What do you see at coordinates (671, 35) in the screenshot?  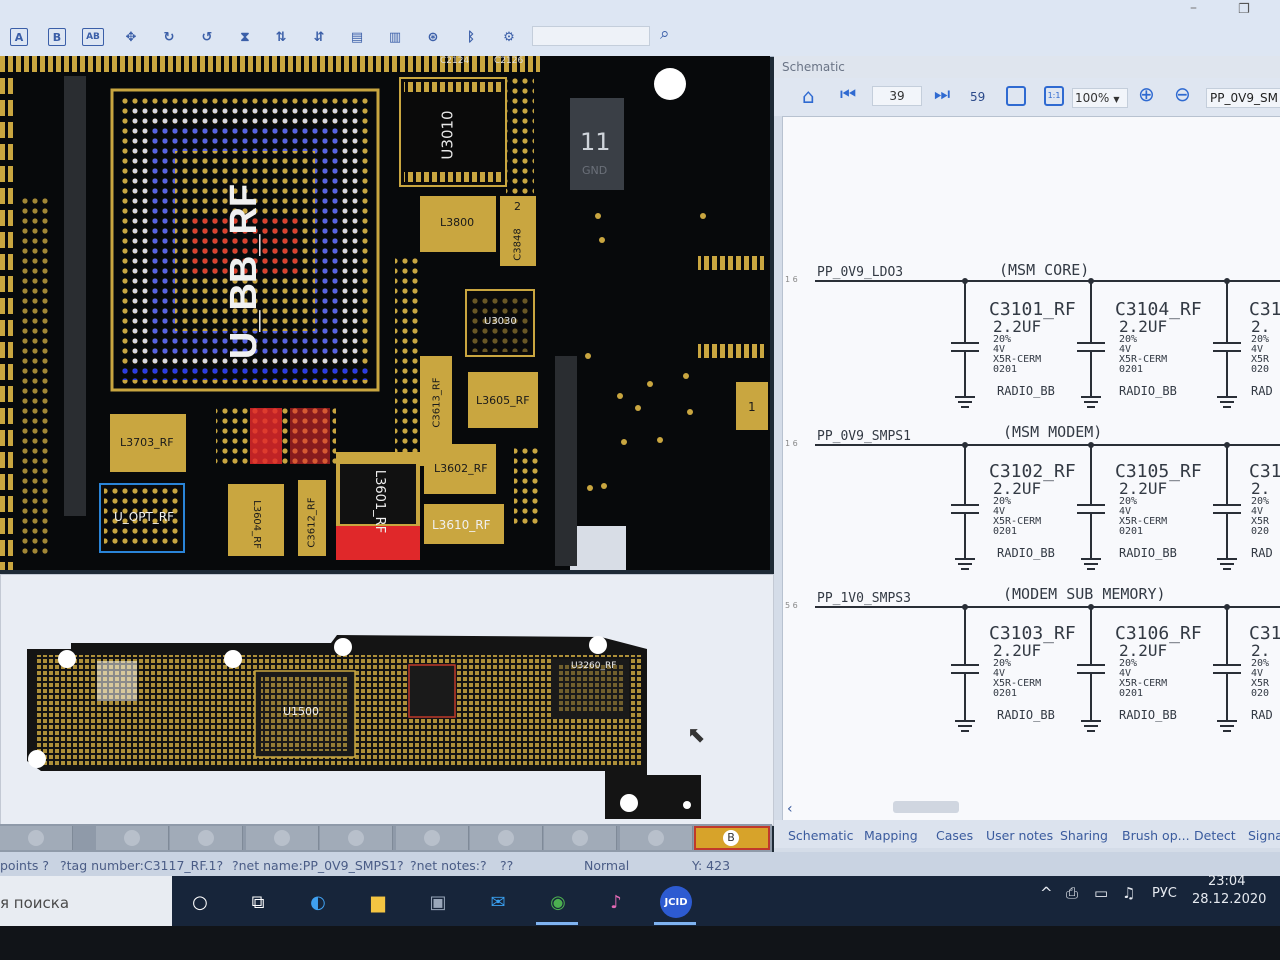 I see `search-icon: ⌕` at bounding box center [671, 35].